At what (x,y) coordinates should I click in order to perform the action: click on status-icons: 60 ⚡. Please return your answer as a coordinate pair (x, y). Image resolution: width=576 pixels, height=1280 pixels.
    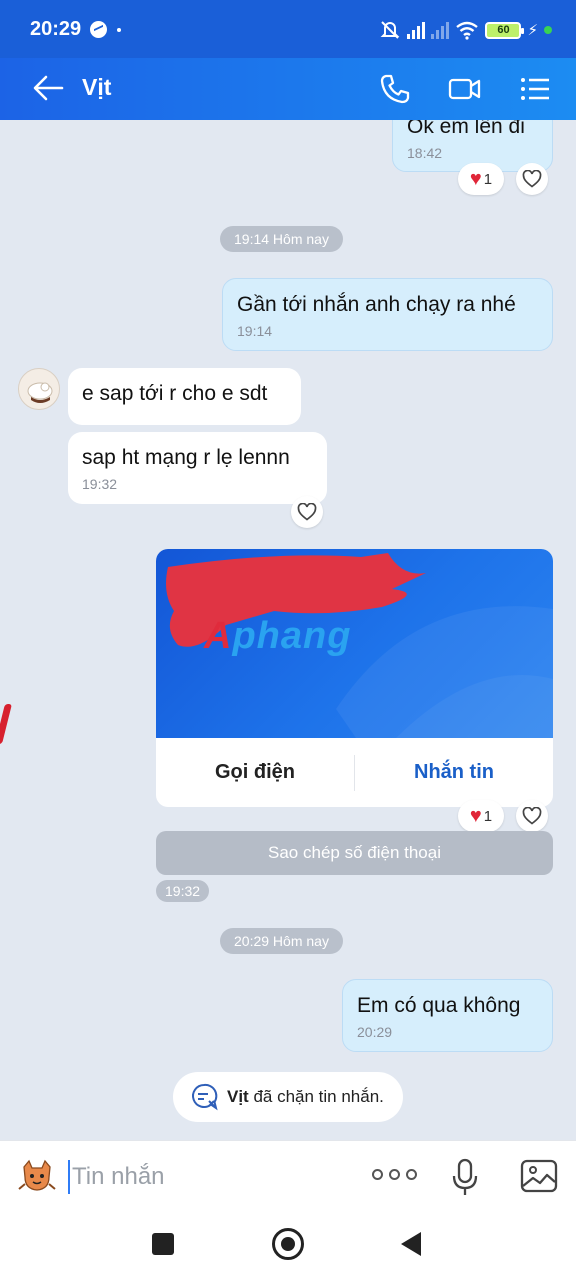
    Looking at the image, I should click on (465, 30).